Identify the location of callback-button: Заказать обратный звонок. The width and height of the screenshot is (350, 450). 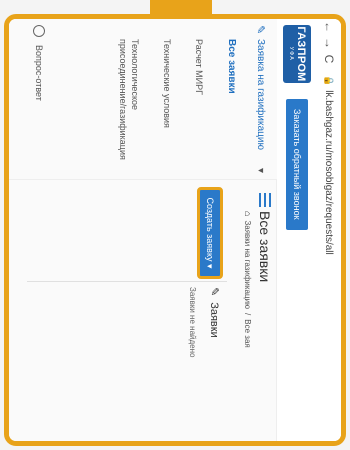
(297, 164).